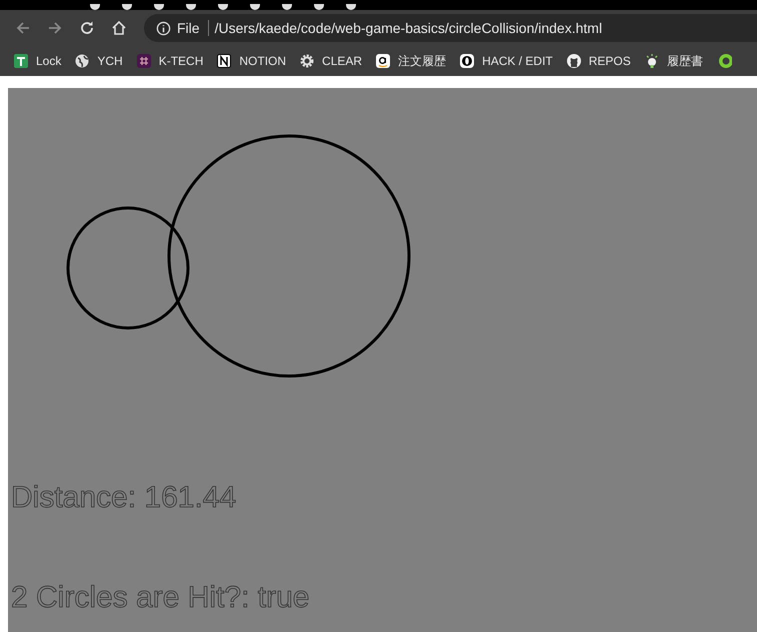  What do you see at coordinates (188, 28) in the screenshot?
I see `scheme-label: File` at bounding box center [188, 28].